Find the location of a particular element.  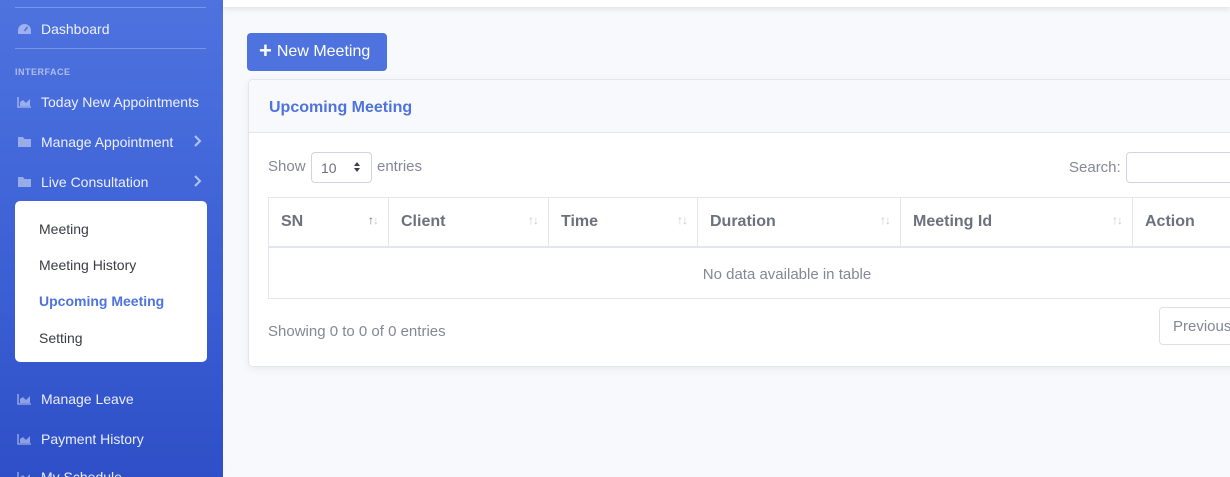

sidebar-item-payment-history: Payment History is located at coordinates (111, 439).